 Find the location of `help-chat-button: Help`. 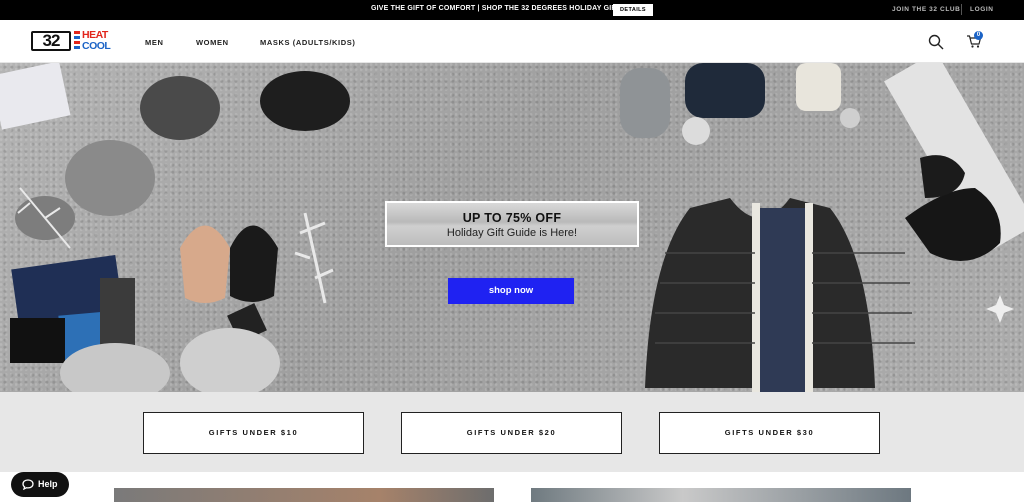

help-chat-button: Help is located at coordinates (40, 484).